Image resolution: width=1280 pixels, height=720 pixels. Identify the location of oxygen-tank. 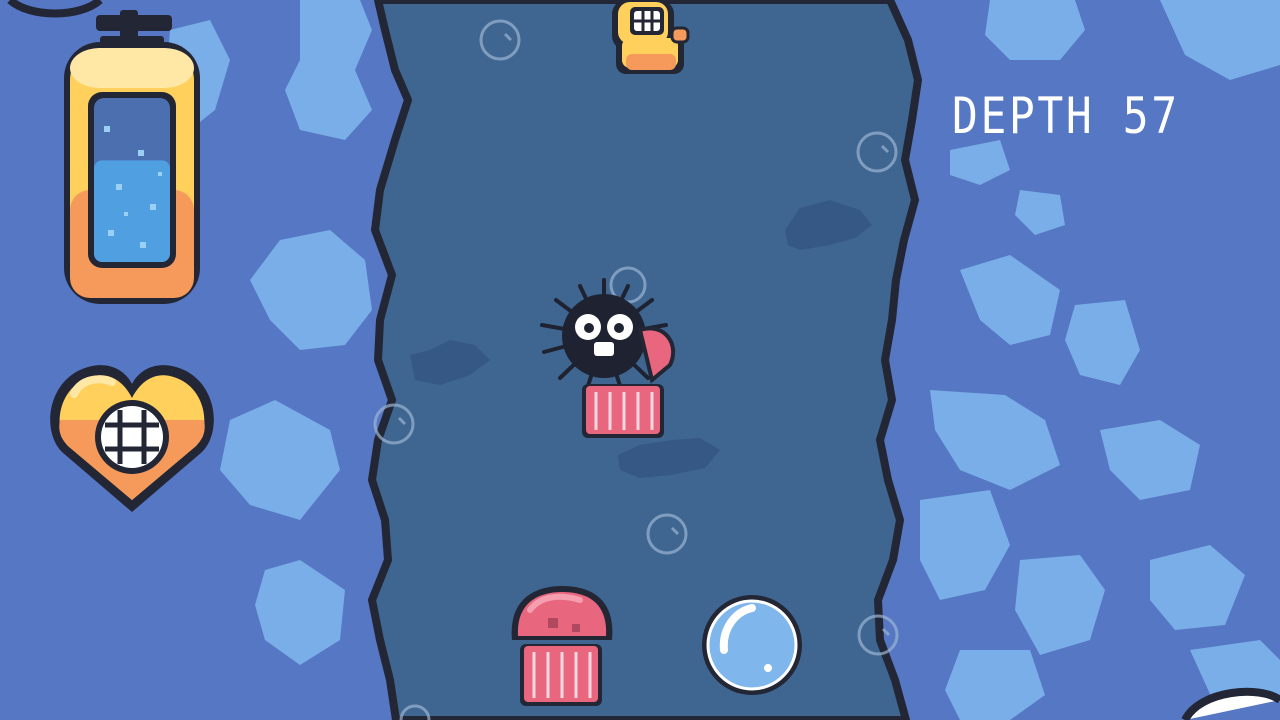
(132, 157).